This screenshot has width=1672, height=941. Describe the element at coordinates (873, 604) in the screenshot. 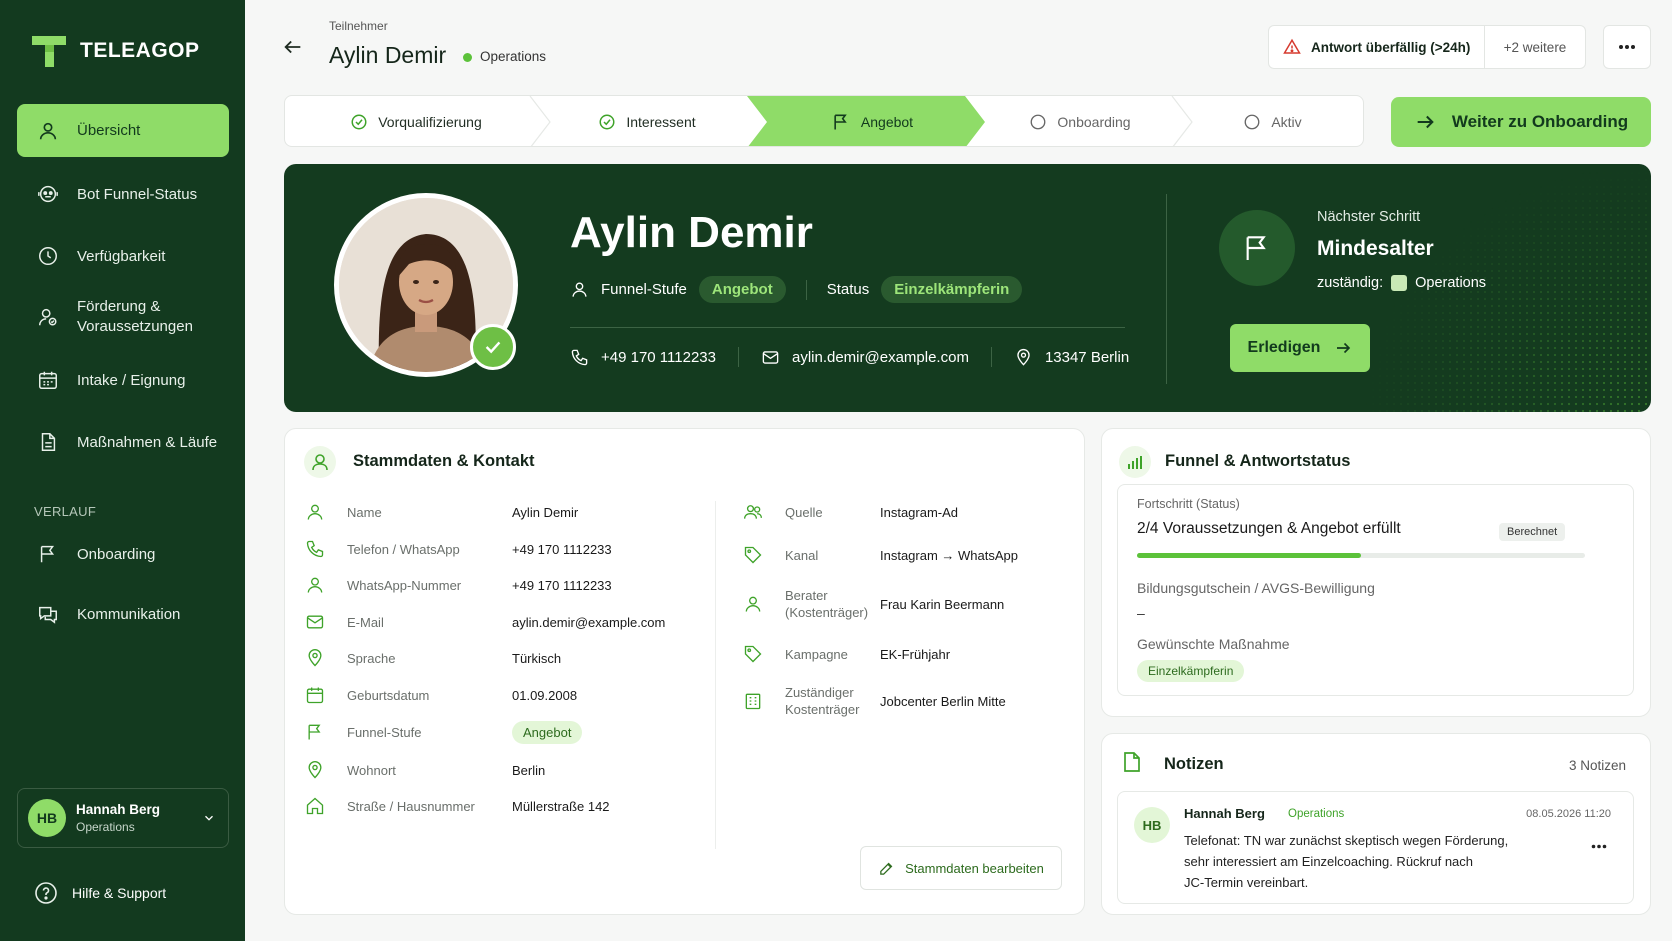

I see `field-row: Berater (Kostenträger) Frau Karin Beermann` at that location.